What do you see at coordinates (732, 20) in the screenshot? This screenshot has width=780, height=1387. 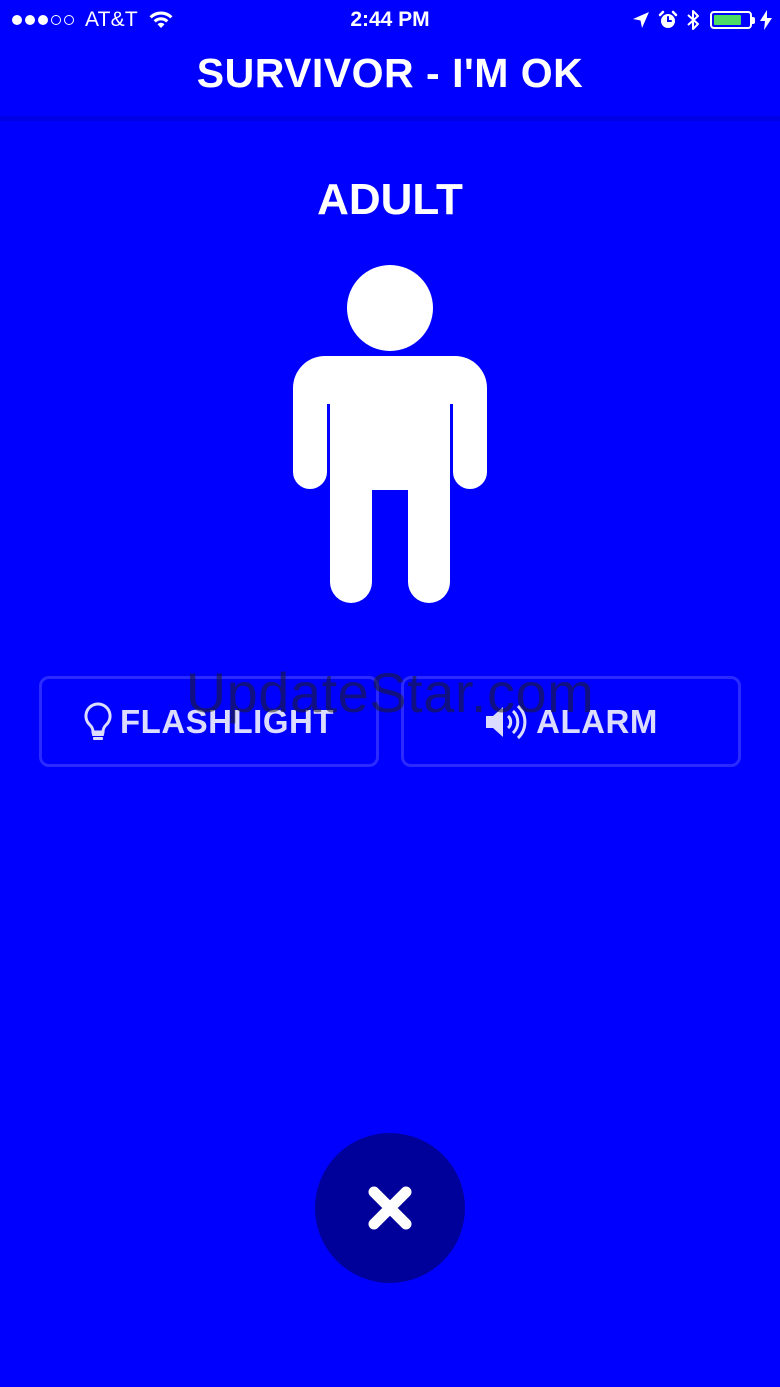 I see `battery-icon` at bounding box center [732, 20].